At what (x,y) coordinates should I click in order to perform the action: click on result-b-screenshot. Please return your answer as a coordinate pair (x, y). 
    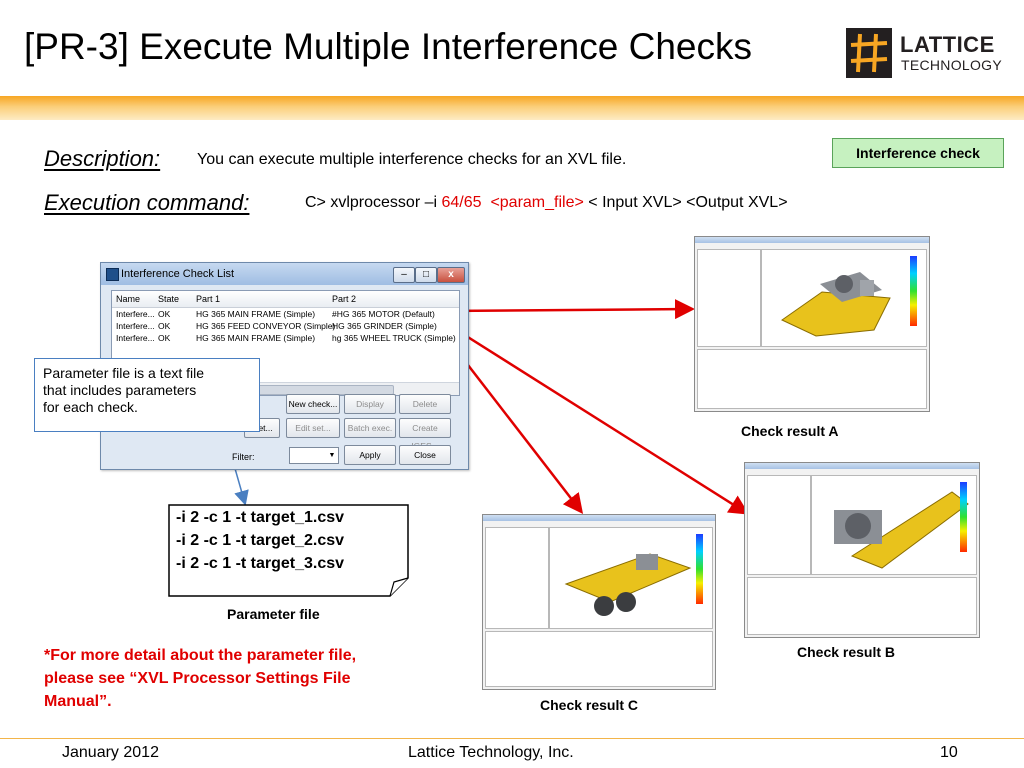
    Looking at the image, I should click on (862, 550).